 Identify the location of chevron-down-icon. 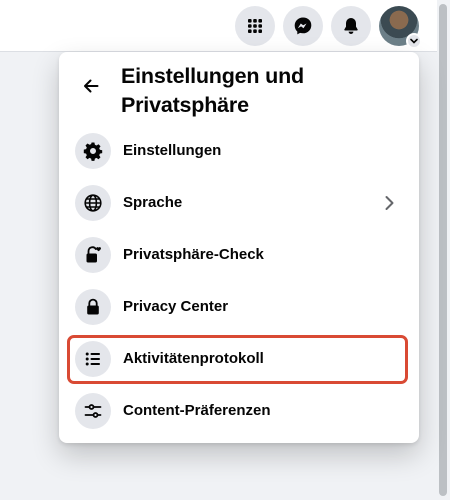
(414, 41).